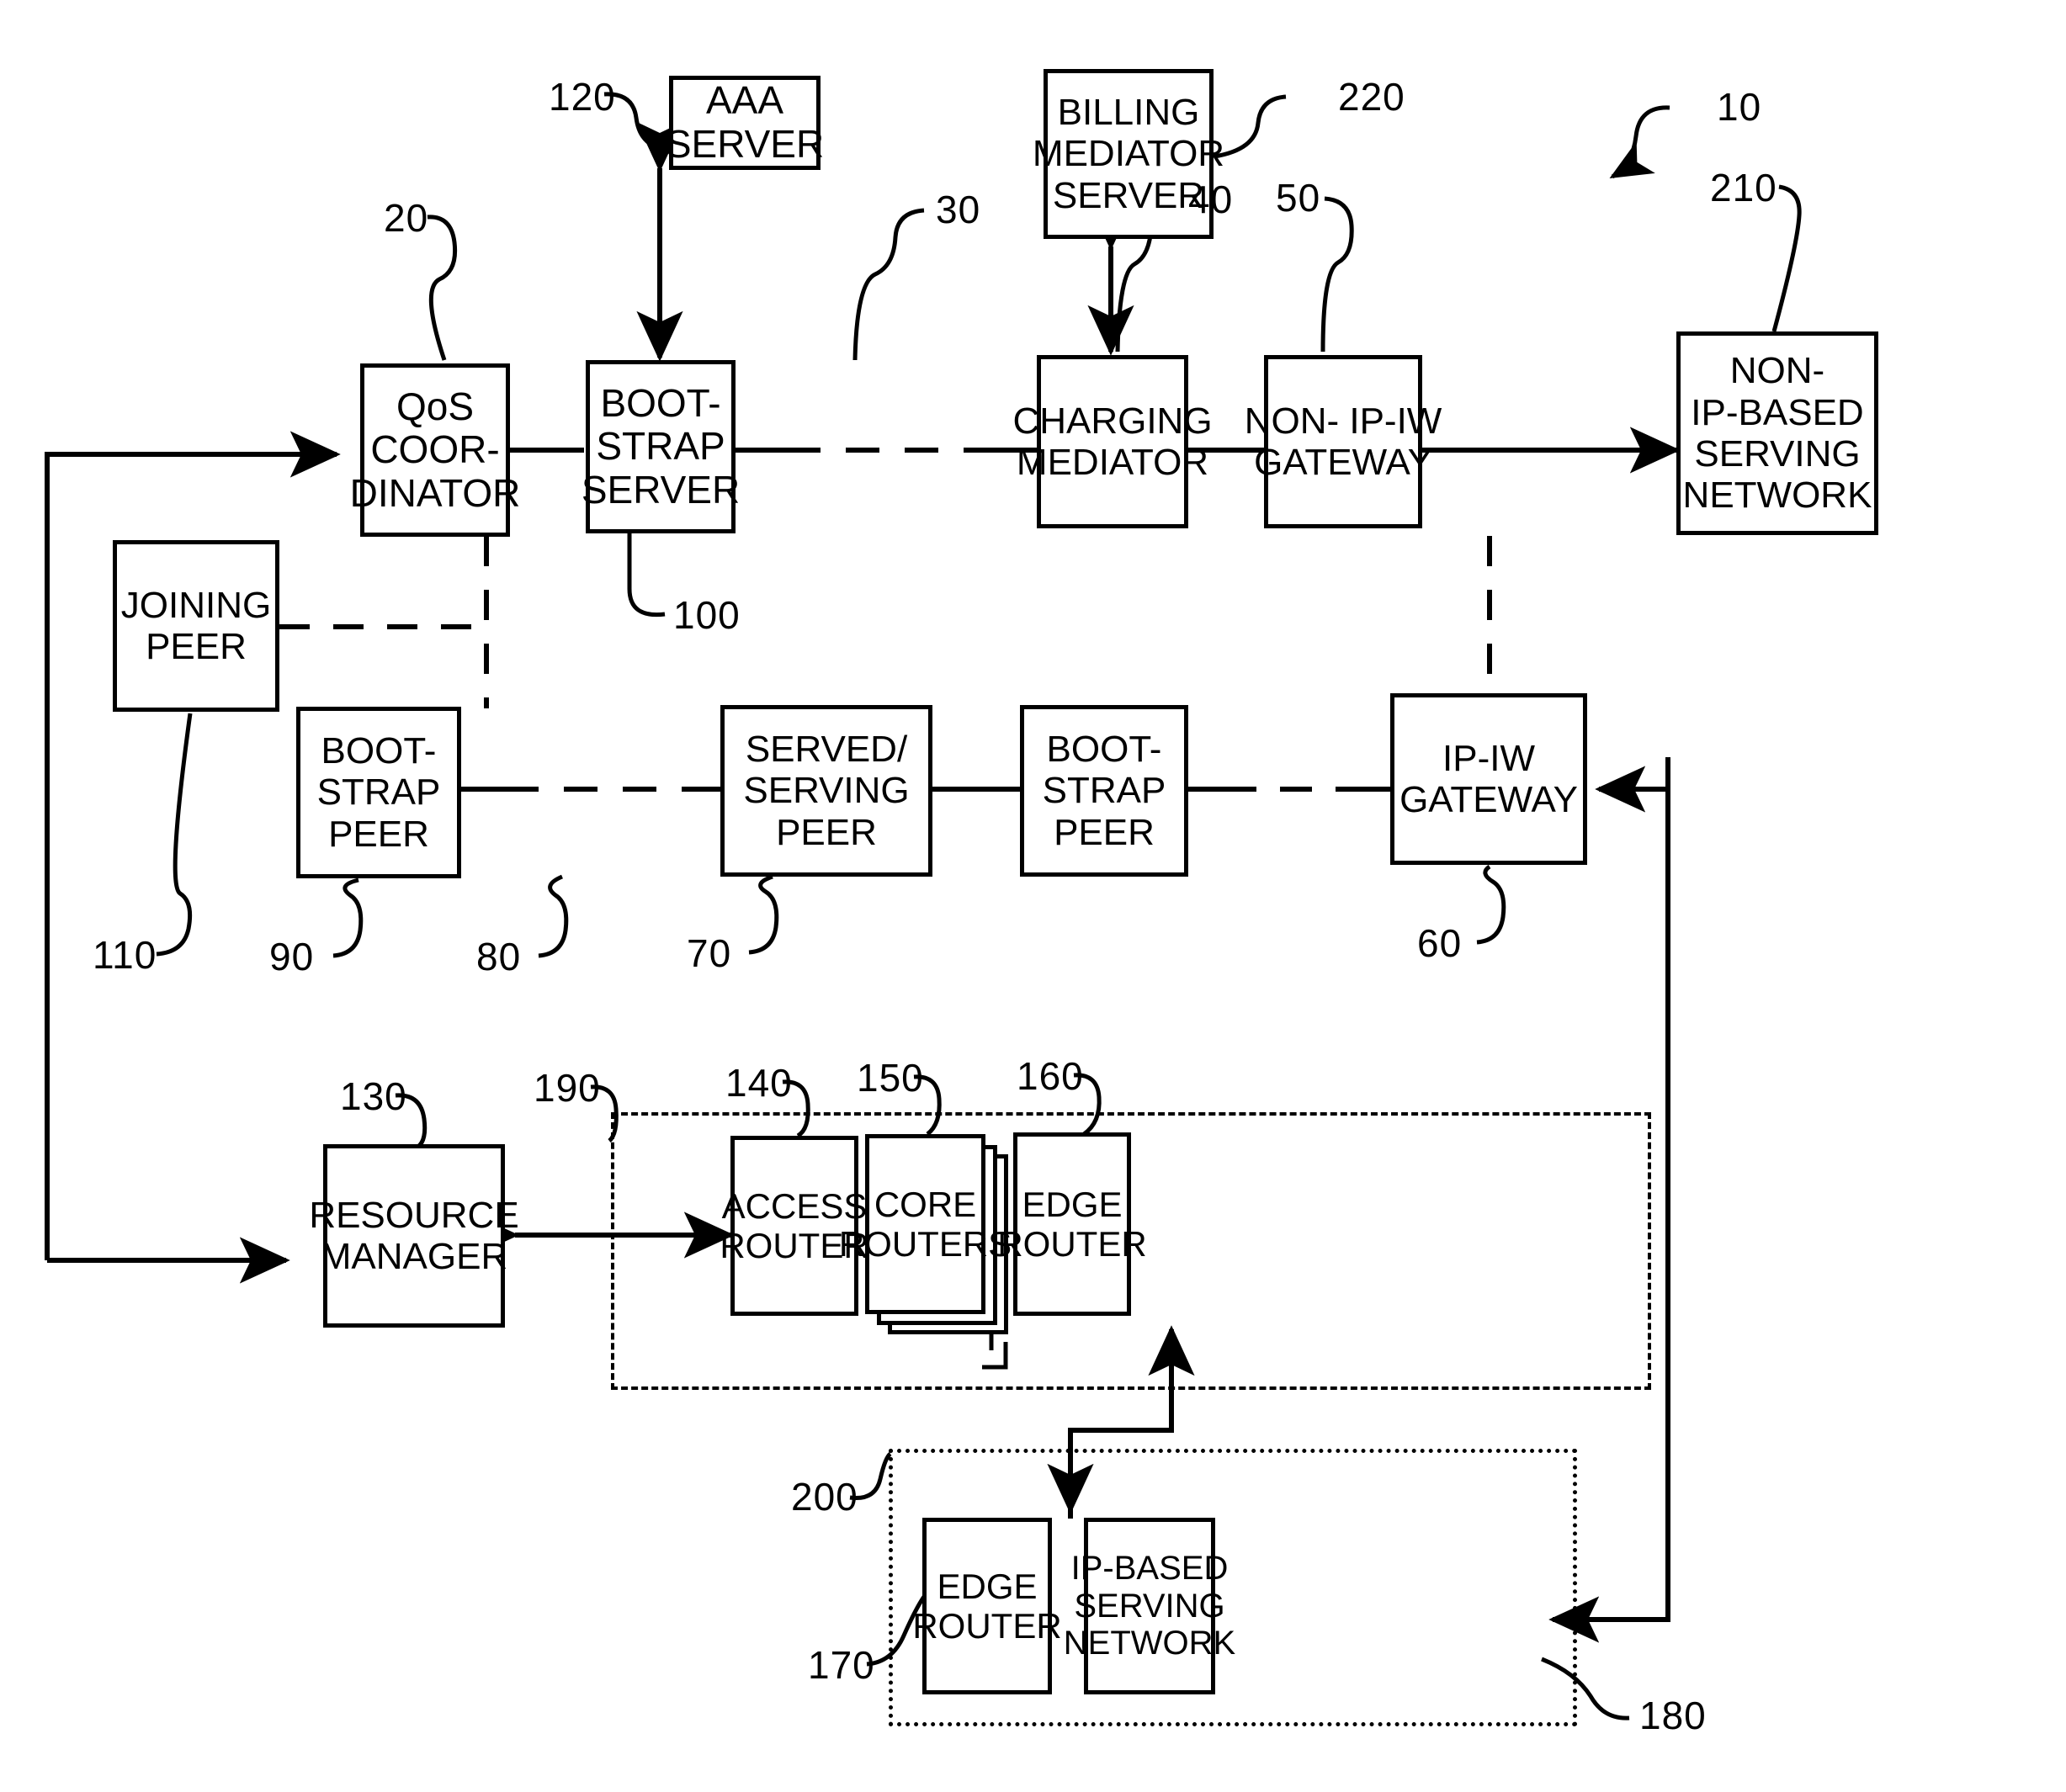 This screenshot has width=2066, height=1792. I want to click on ref-numeral-110: 110, so click(125, 955).